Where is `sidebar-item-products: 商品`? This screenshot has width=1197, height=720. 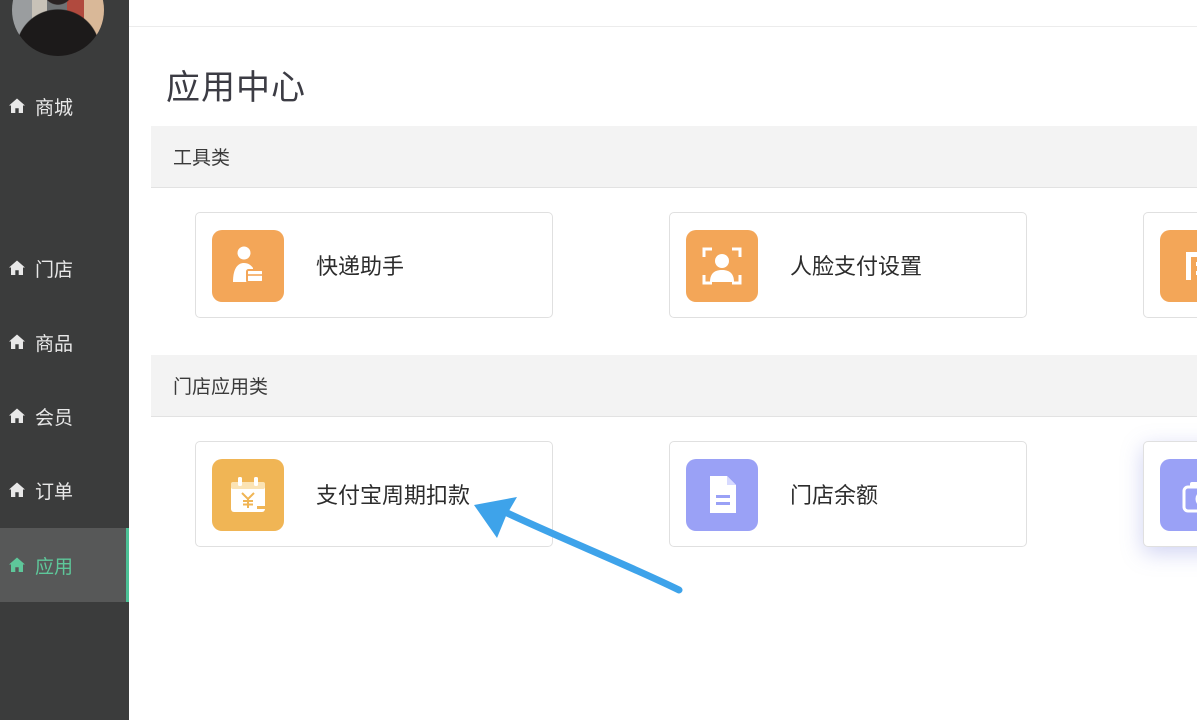
sidebar-item-products: 商品 is located at coordinates (63, 342).